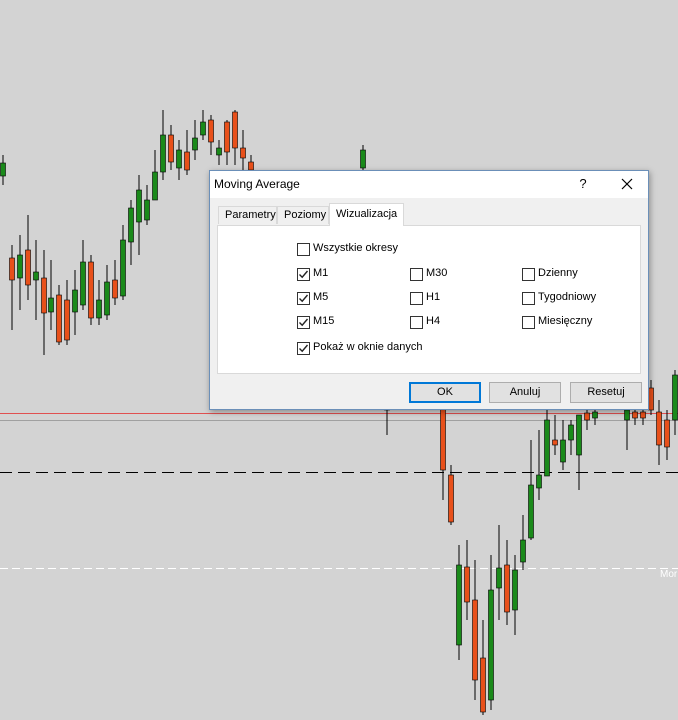 The height and width of the screenshot is (720, 678). I want to click on checkbox-label: Dzienny, so click(558, 273).